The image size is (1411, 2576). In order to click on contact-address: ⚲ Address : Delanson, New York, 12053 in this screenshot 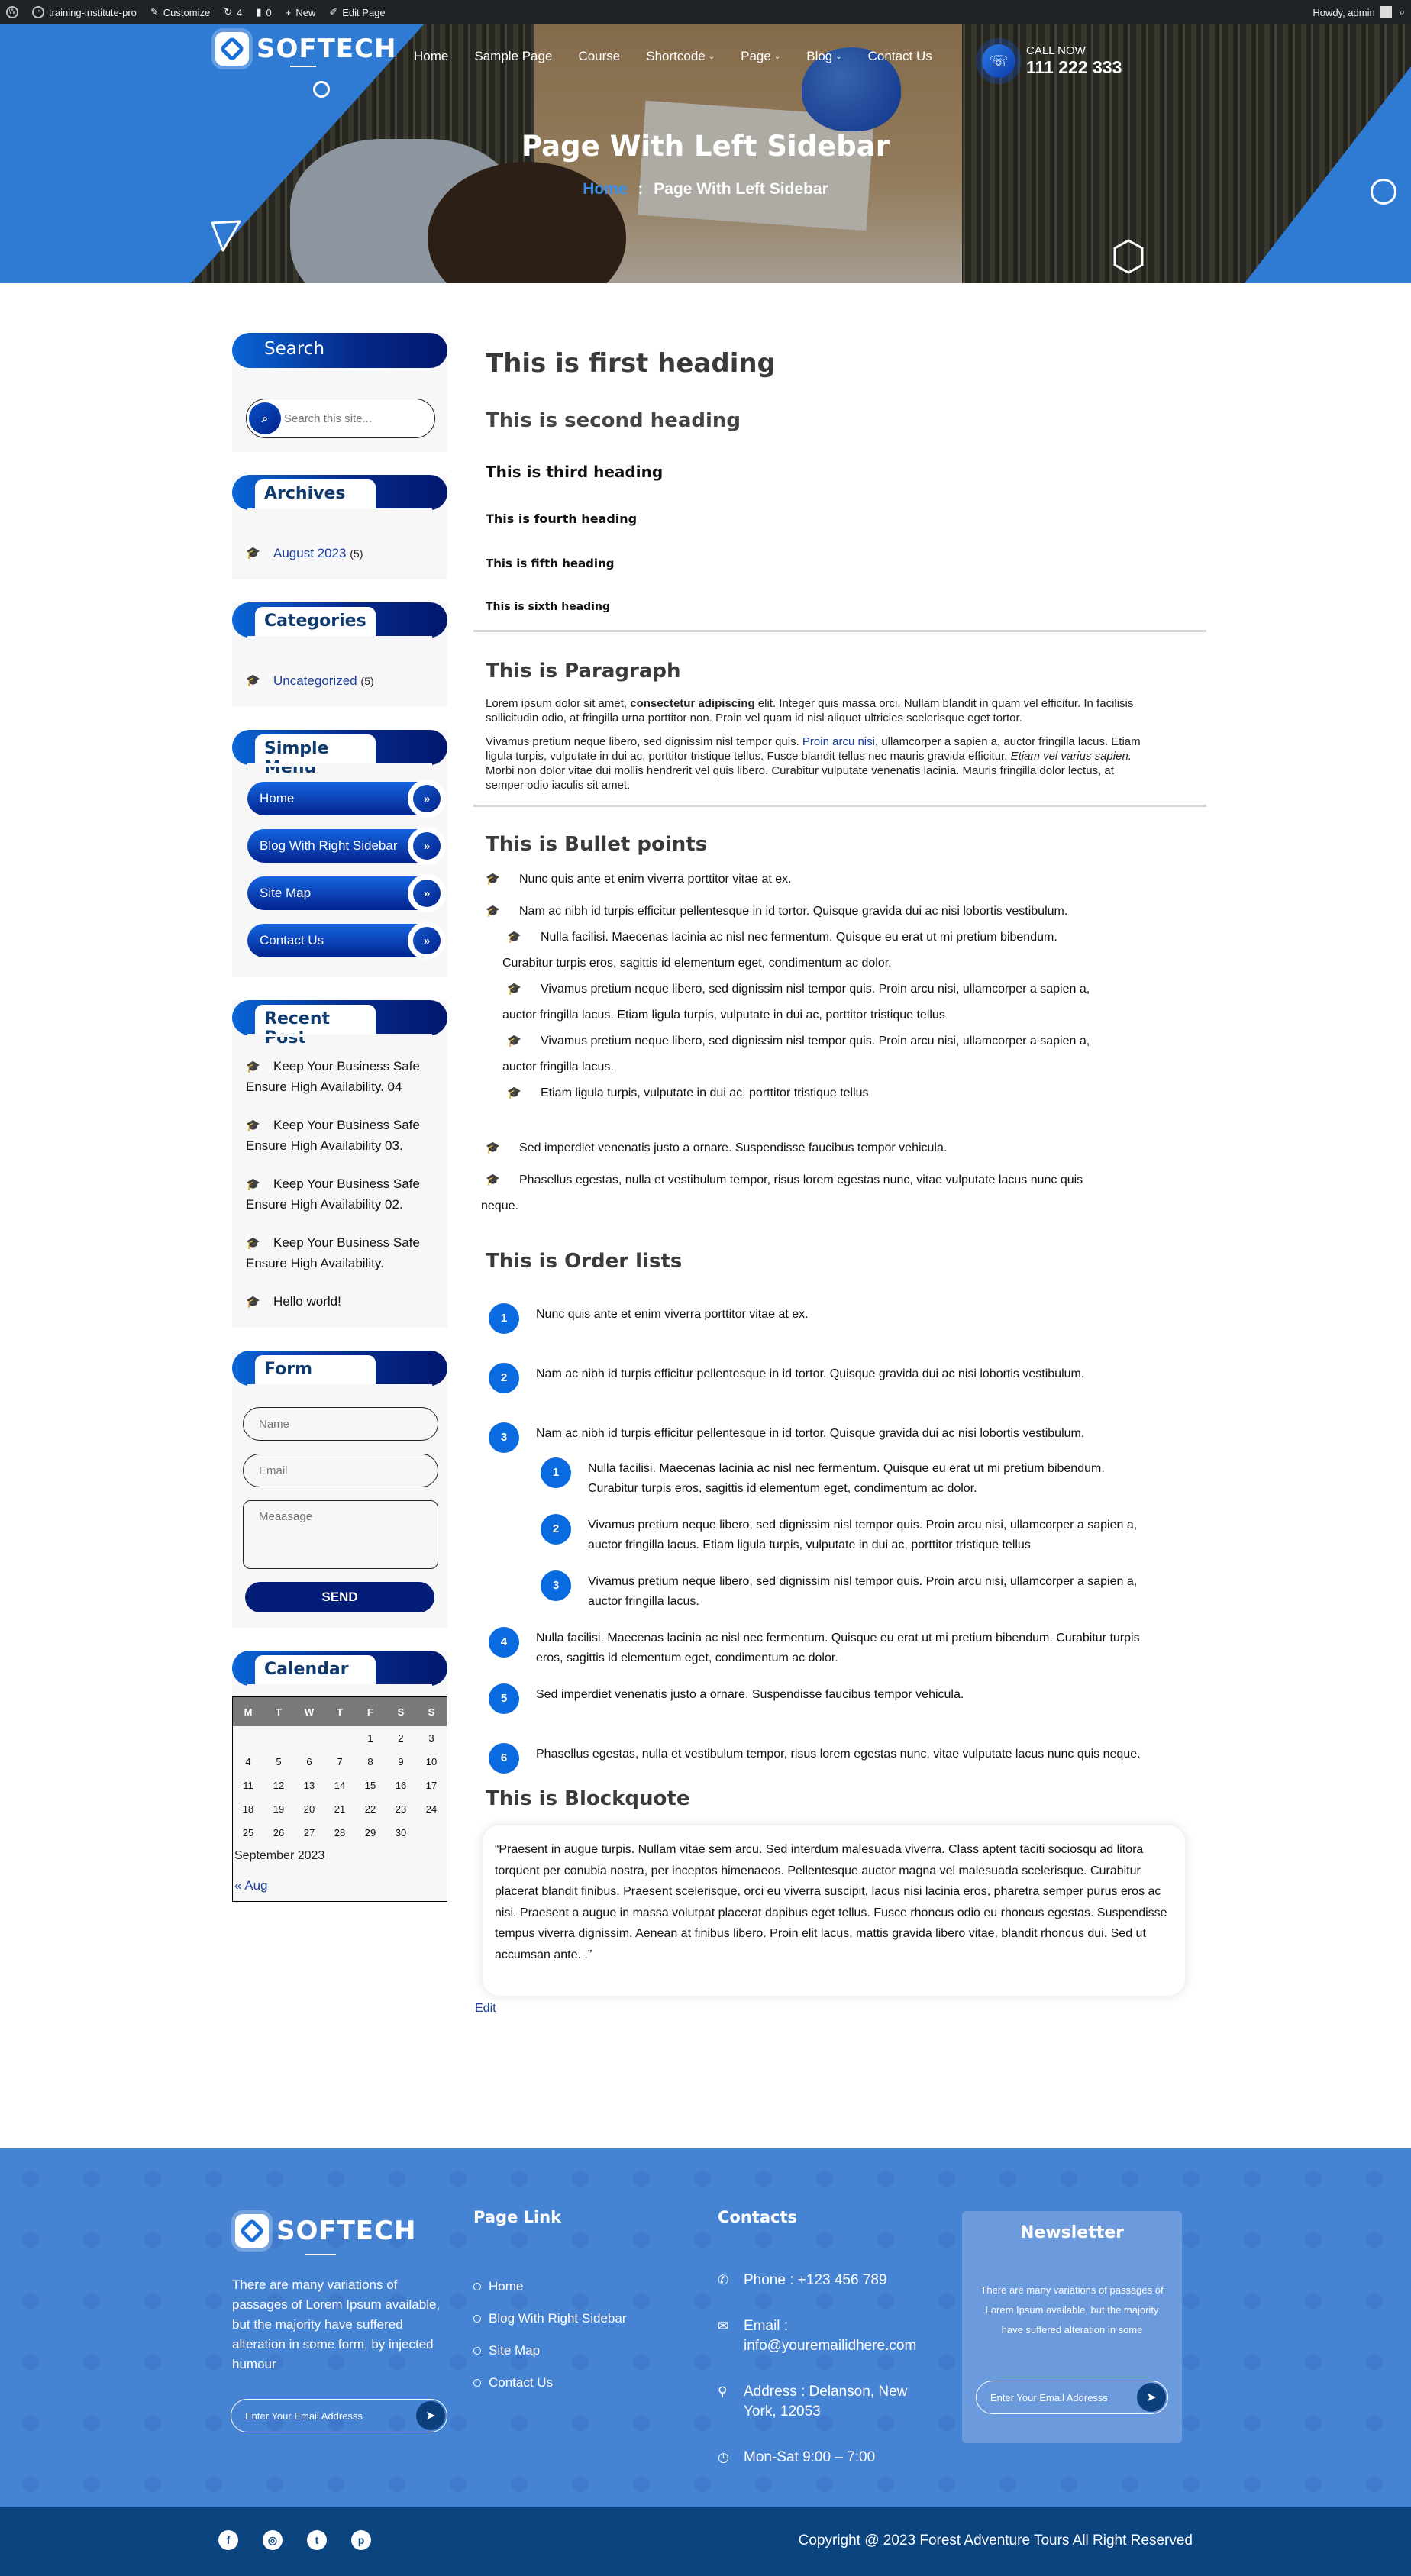, I will do `click(828, 2402)`.